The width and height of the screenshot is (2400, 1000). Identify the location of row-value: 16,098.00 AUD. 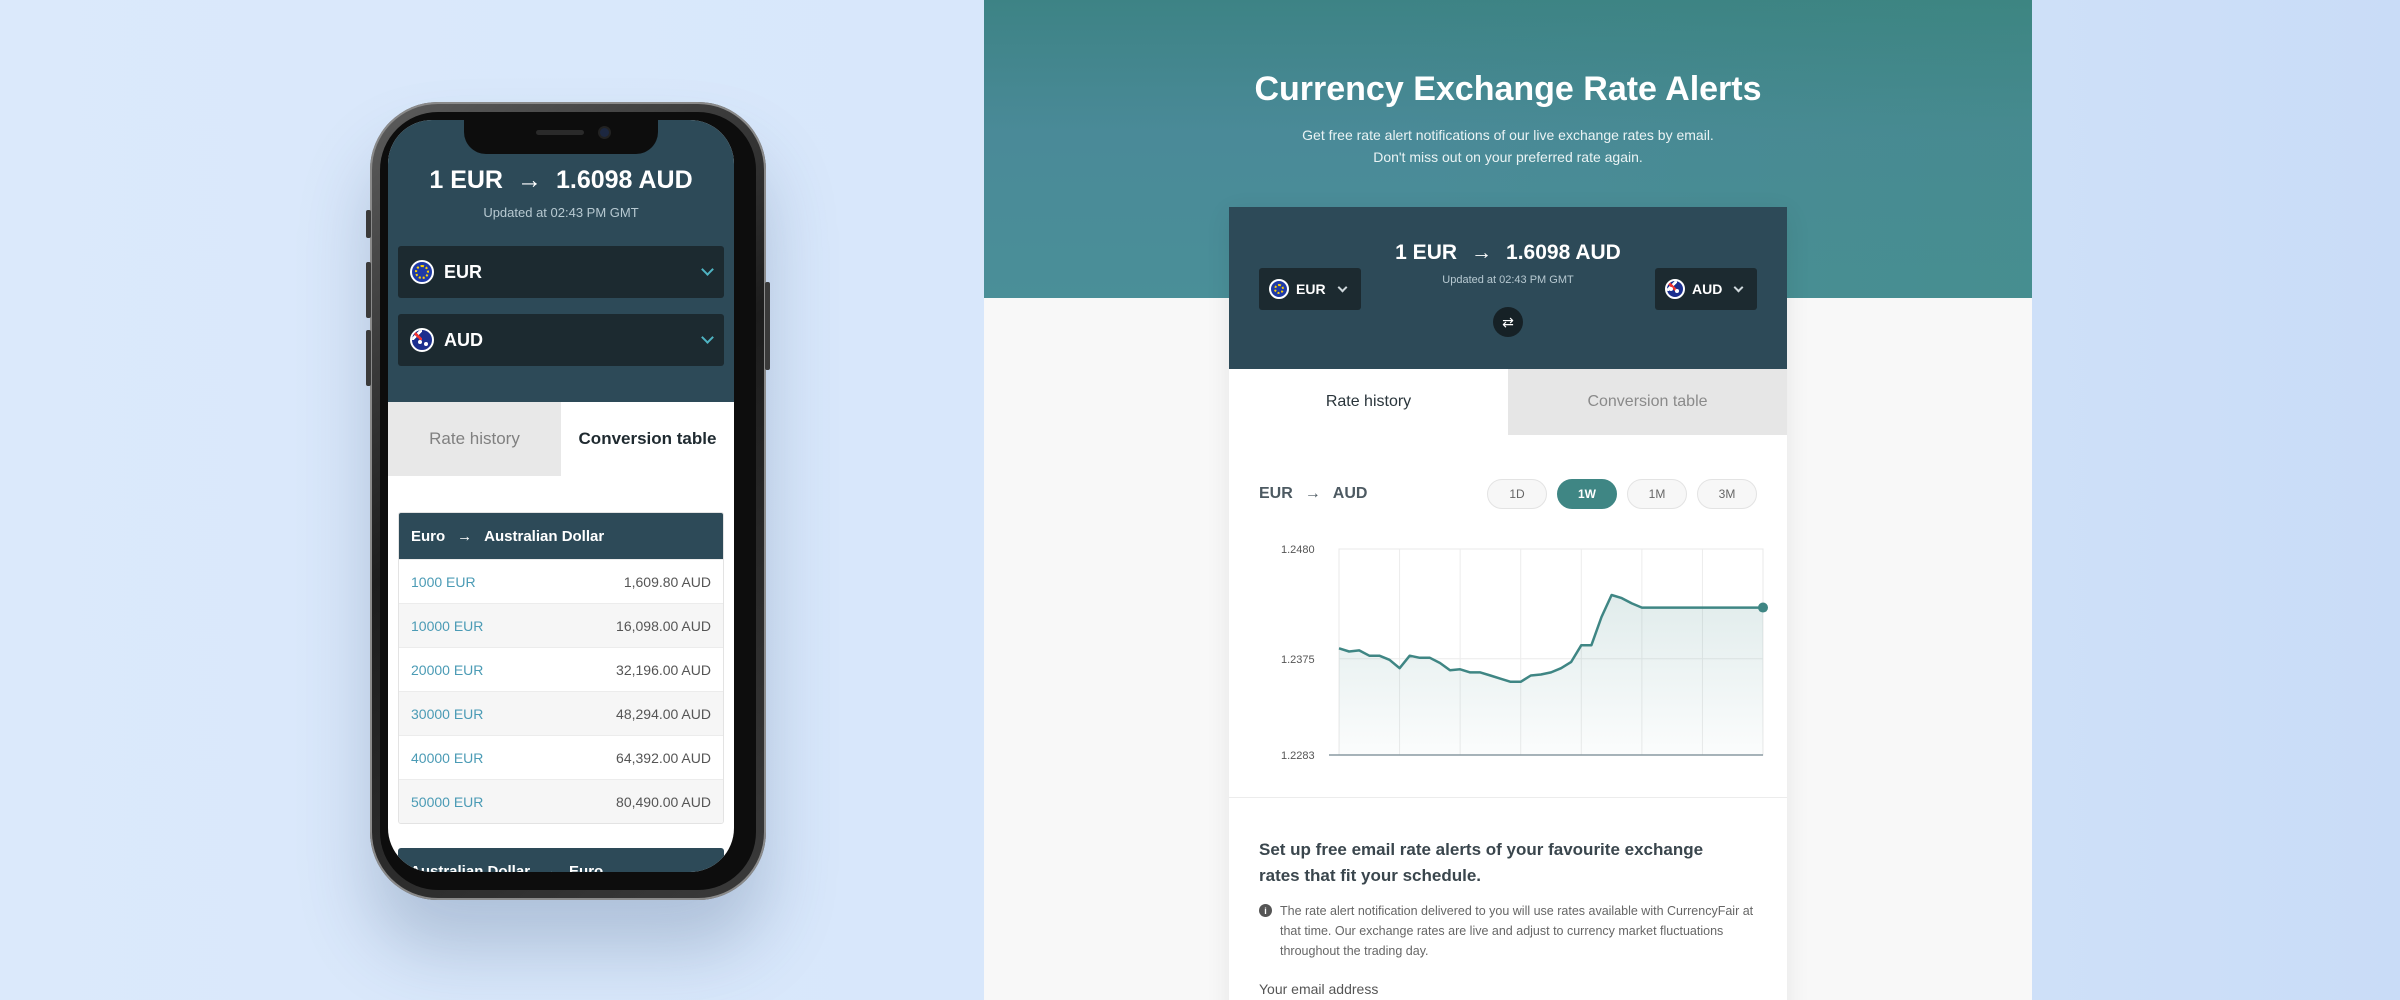
(663, 625).